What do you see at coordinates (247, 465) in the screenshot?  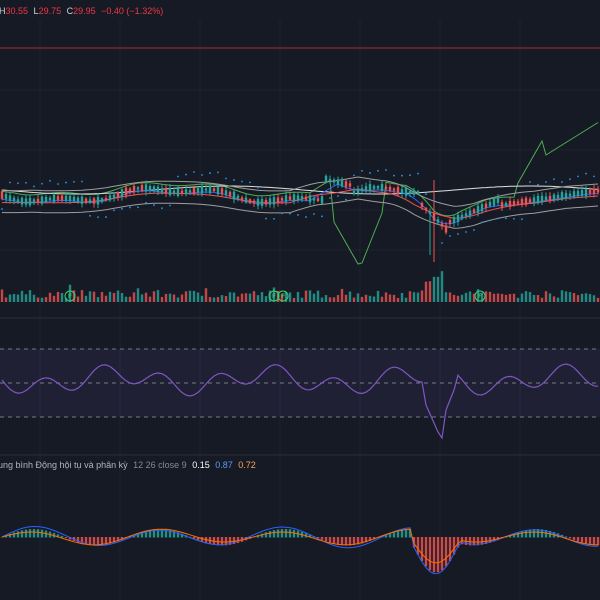 I see `macd-signal-value: 0.72` at bounding box center [247, 465].